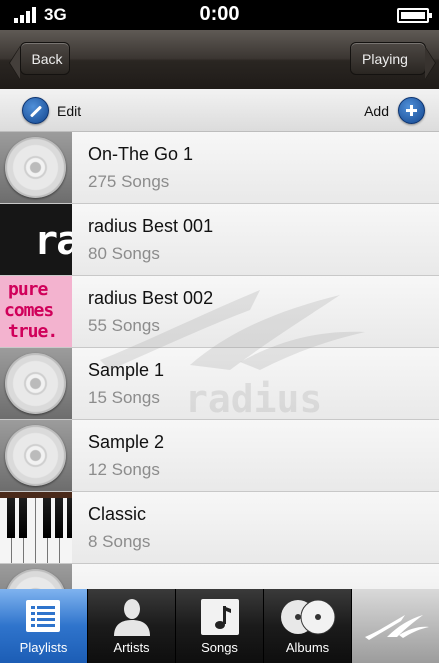 The width and height of the screenshot is (439, 663). I want to click on status-time: 0:00, so click(219, 14).